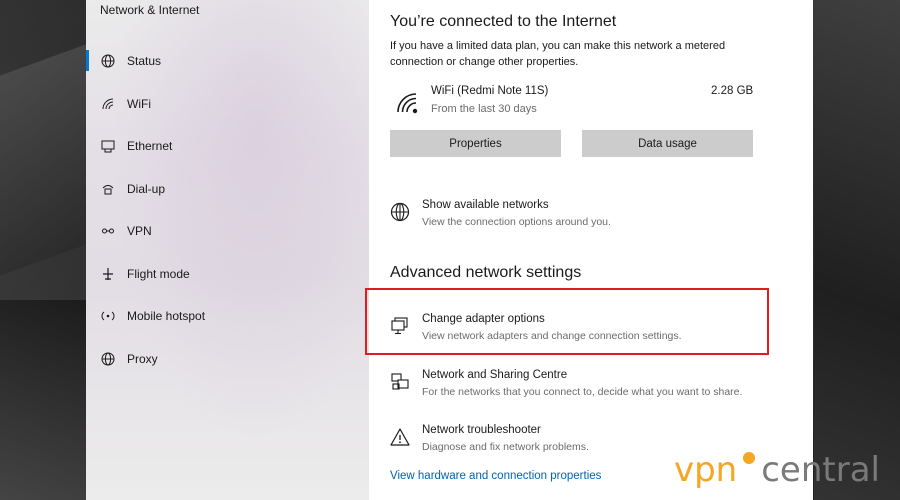 The image size is (900, 500). Describe the element at coordinates (227, 231) in the screenshot. I see `sidebar-item-vpn: VPN` at that location.